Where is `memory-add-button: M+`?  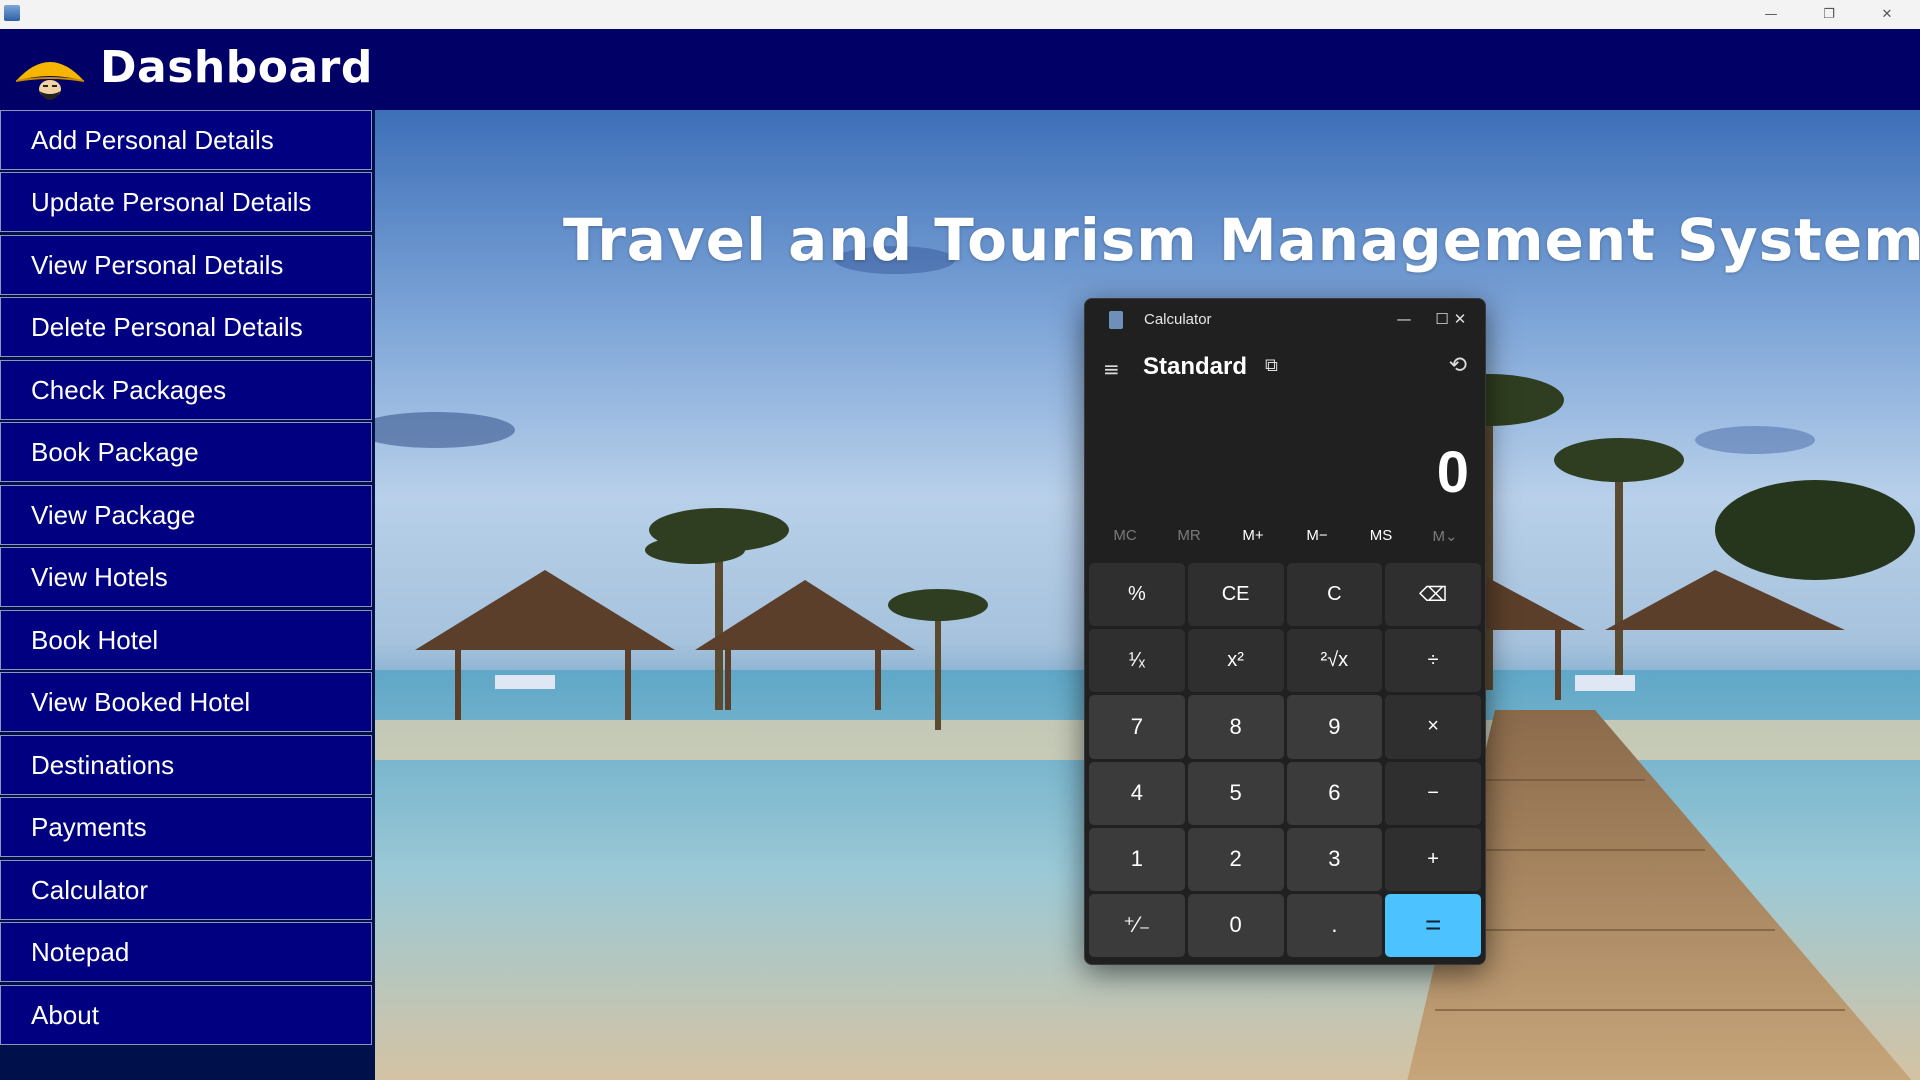
memory-add-button: M+ is located at coordinates (1253, 542).